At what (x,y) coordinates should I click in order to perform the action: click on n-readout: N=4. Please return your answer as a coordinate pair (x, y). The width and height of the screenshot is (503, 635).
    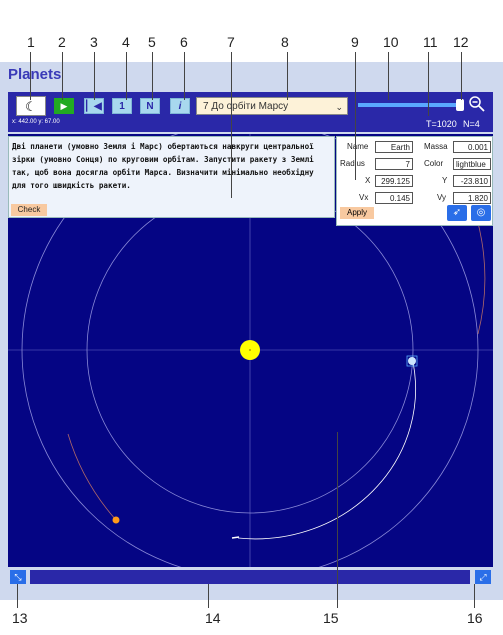
    Looking at the image, I should click on (471, 124).